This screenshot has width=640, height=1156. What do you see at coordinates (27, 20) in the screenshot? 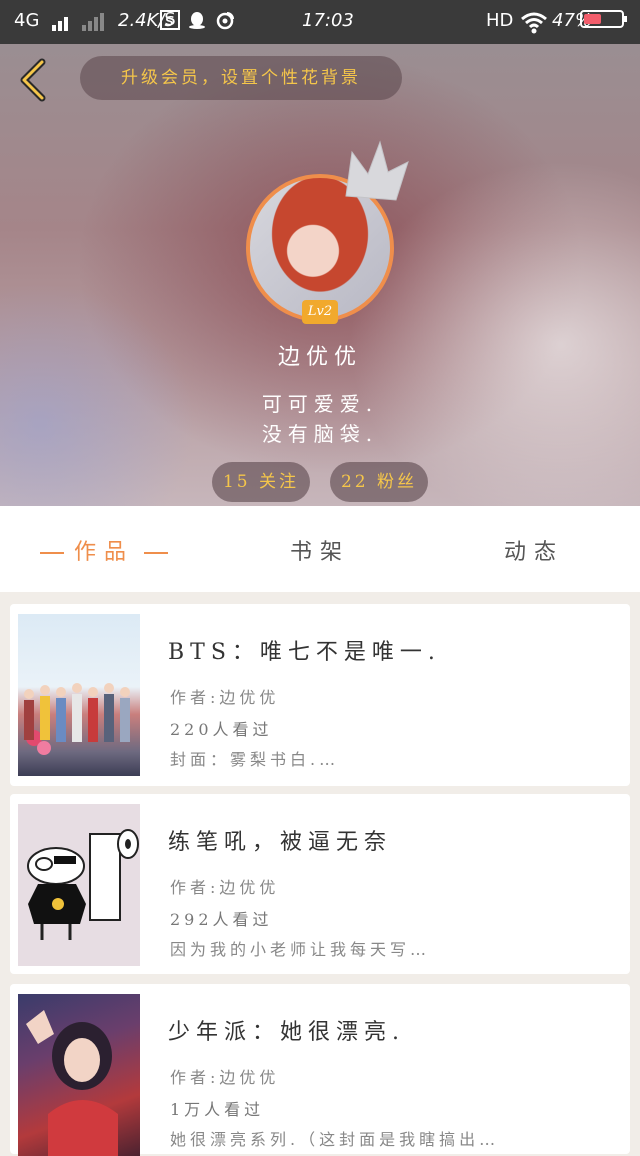
I see `network-type: 4G` at bounding box center [27, 20].